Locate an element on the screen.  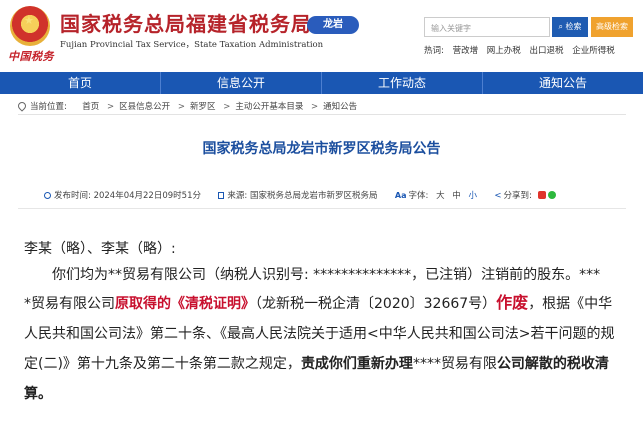
search-button: ⌕ 检索 is located at coordinates (570, 27).